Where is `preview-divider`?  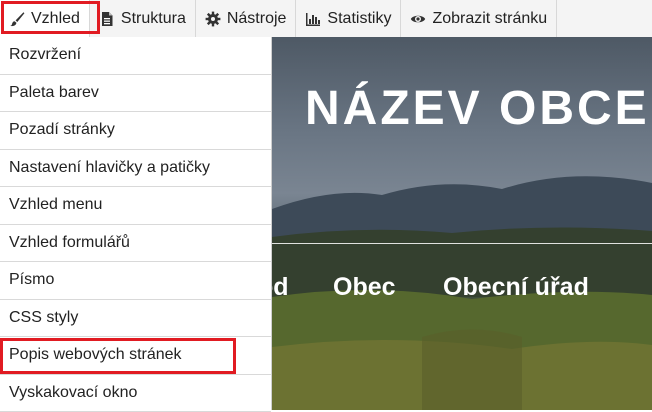 preview-divider is located at coordinates (462, 243).